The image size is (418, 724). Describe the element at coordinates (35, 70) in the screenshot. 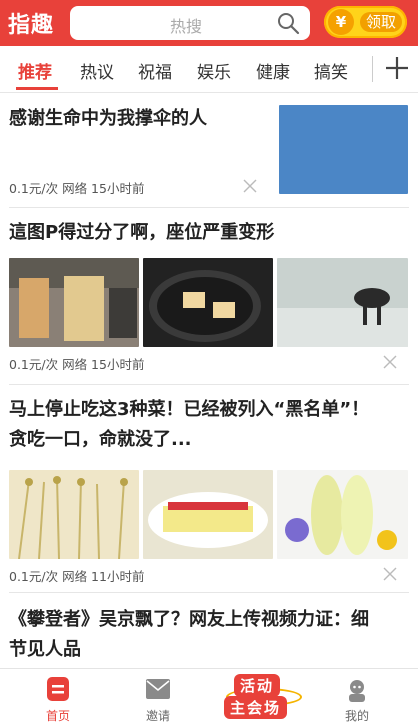

I see `tab-recommend: 推荐` at that location.